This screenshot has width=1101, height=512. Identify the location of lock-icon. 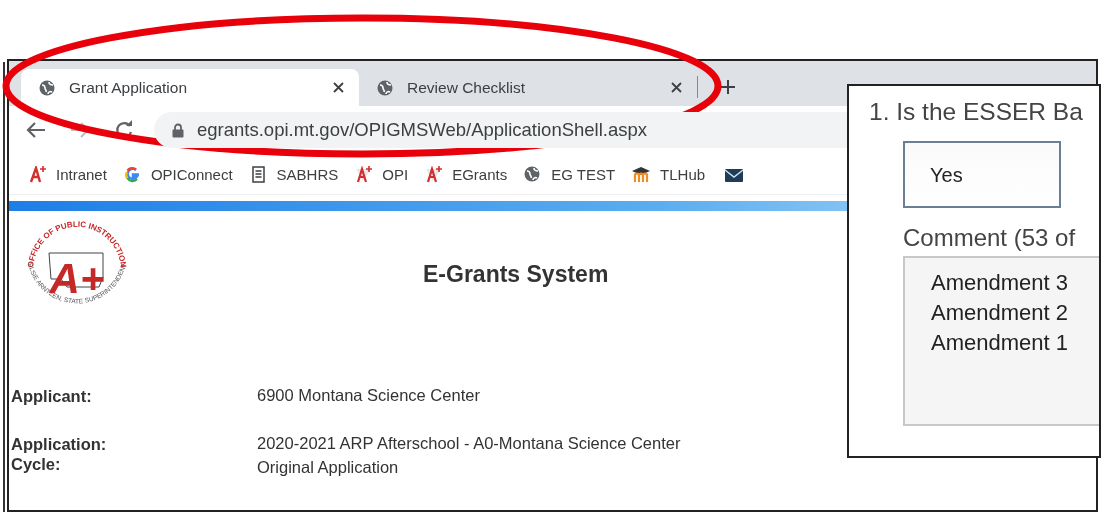
(178, 130).